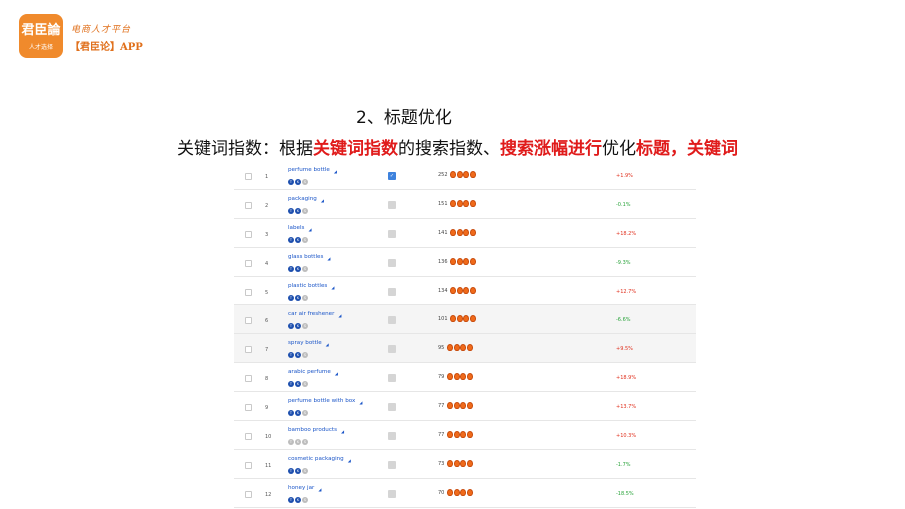  I want to click on search-index-value: 136, so click(443, 261).